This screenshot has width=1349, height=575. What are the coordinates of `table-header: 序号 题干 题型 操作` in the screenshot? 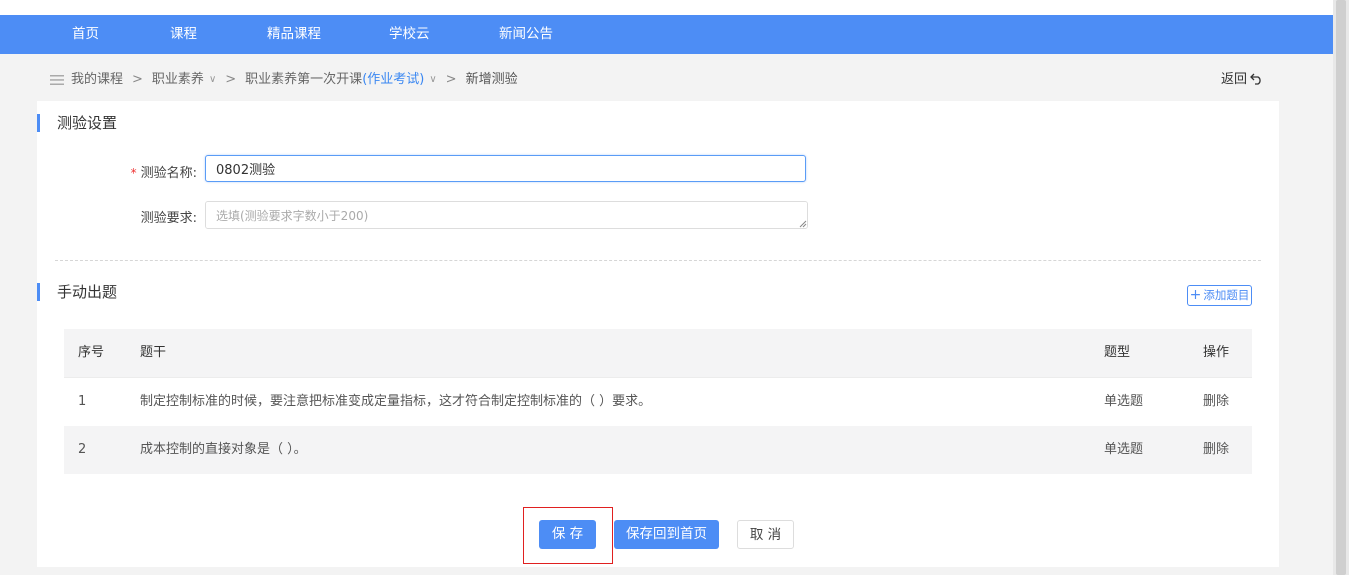 It's located at (658, 353).